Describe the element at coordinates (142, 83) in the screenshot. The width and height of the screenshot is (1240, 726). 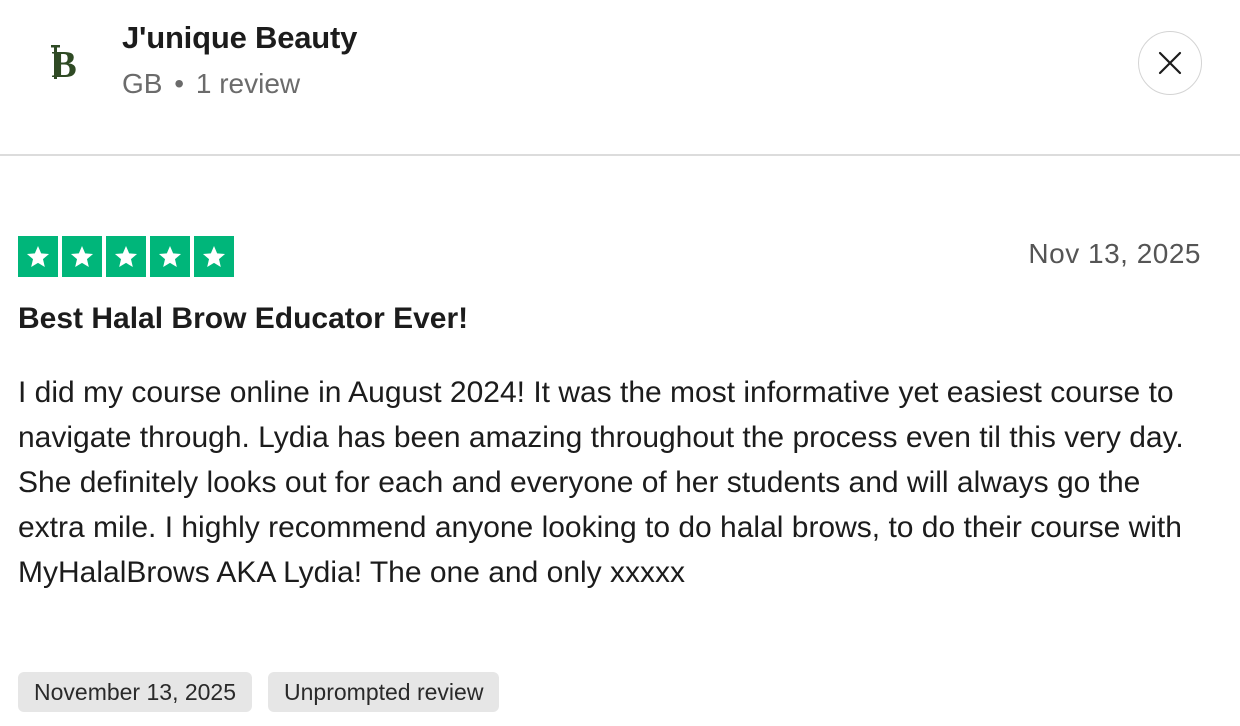
I see `reviewer-country: GB` at that location.